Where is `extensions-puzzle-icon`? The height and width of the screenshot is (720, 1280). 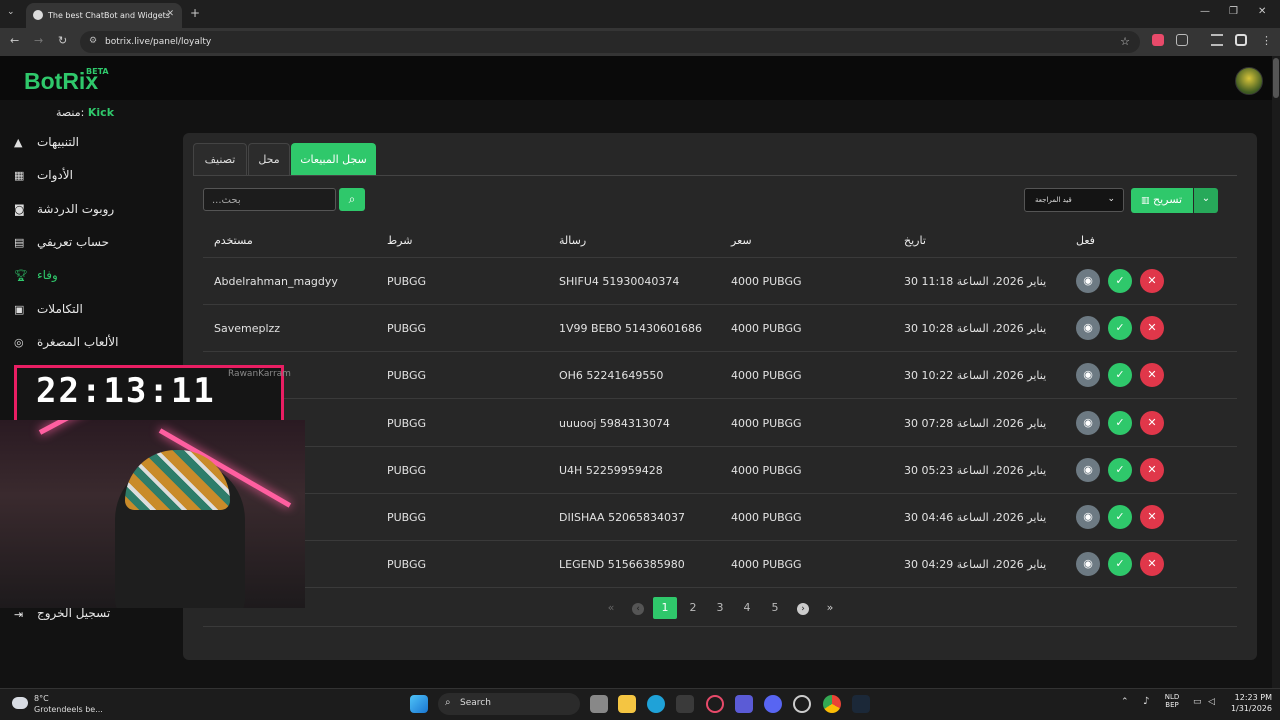 extensions-puzzle-icon is located at coordinates (1182, 40).